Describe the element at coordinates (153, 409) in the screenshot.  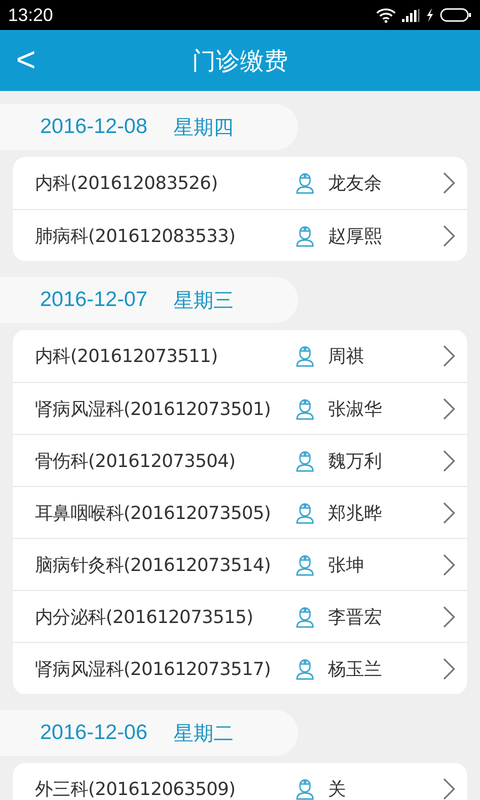
I see `department-text: 肾病风湿科(201612073501)` at that location.